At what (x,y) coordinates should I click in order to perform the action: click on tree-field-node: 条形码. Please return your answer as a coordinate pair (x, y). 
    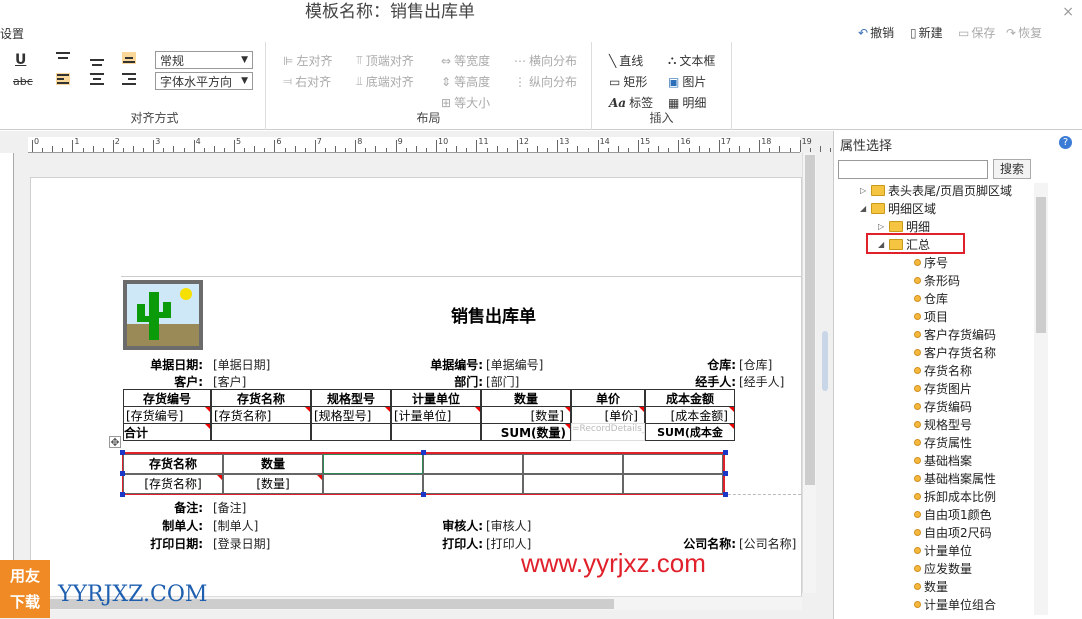
    Looking at the image, I should click on (937, 280).